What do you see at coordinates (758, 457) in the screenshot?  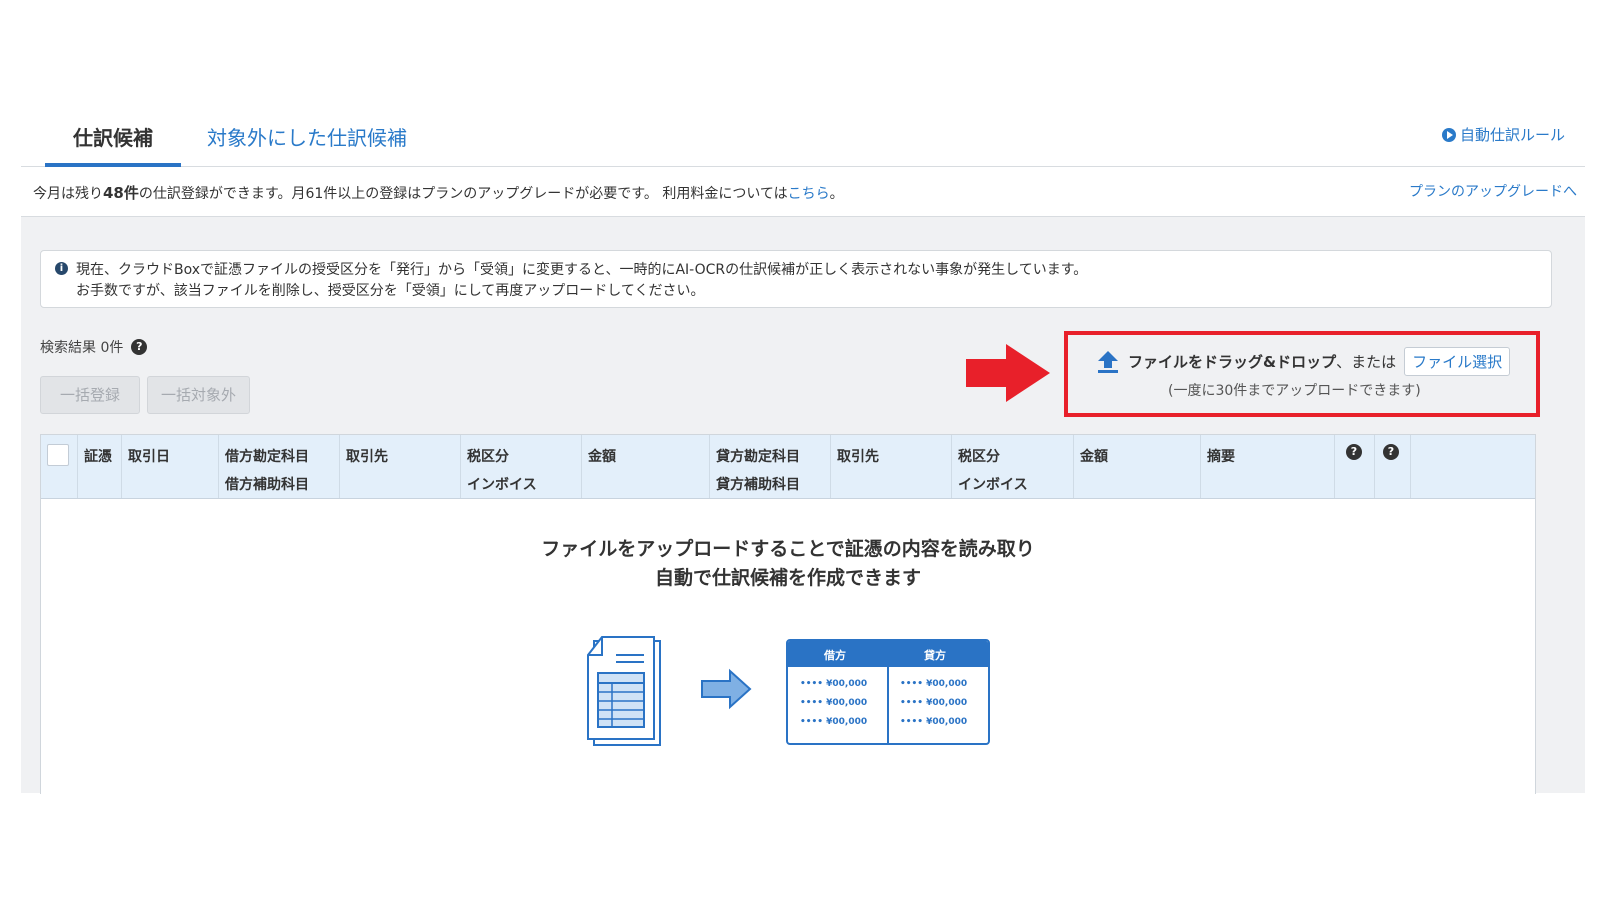 I see `header-credit-account-label: 貸方勘定科目` at bounding box center [758, 457].